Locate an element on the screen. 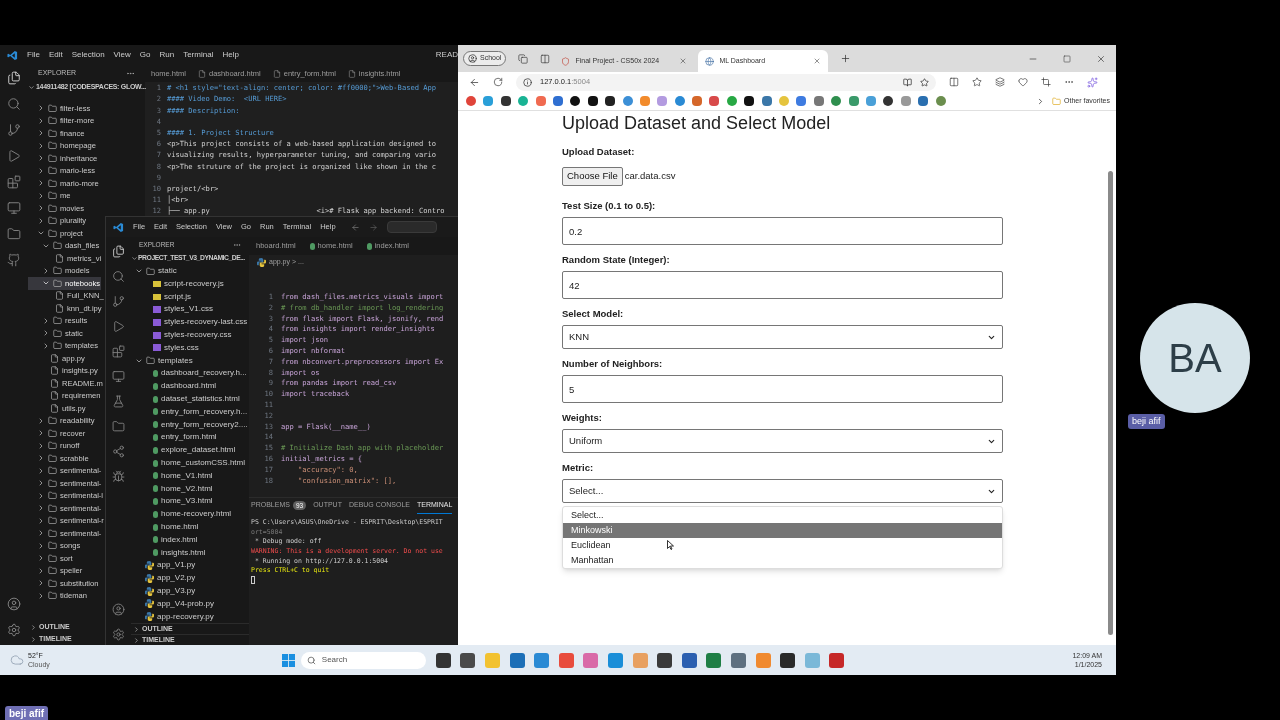  screenshot-icon is located at coordinates (1046, 82).